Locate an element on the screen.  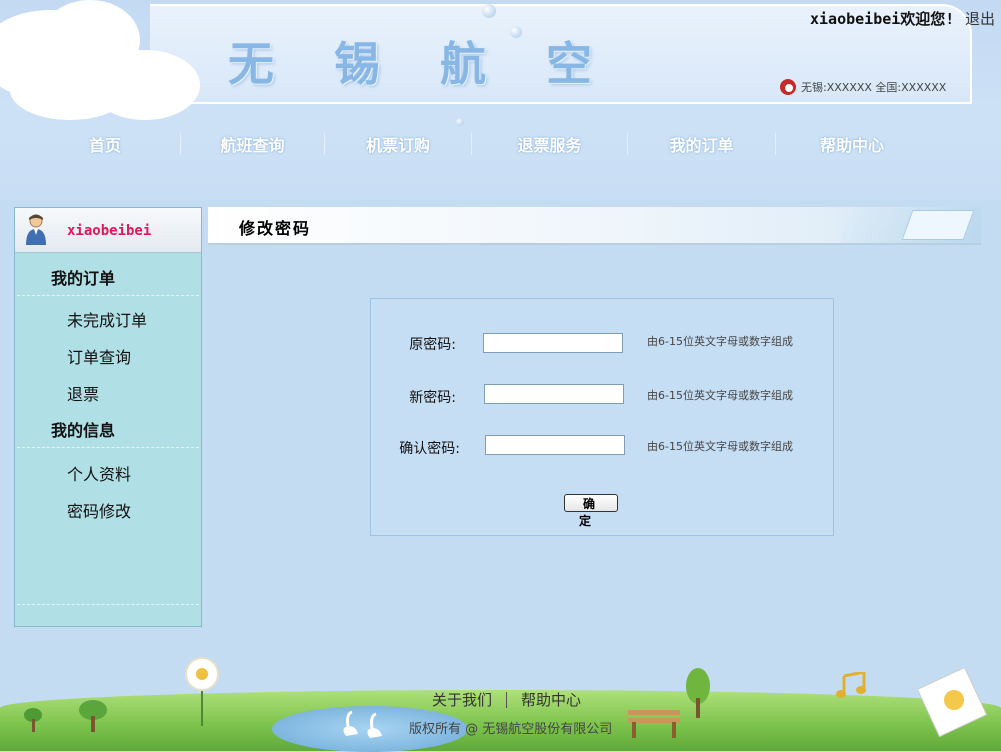
sidebar-item-profile: 个人资料 is located at coordinates (108, 474).